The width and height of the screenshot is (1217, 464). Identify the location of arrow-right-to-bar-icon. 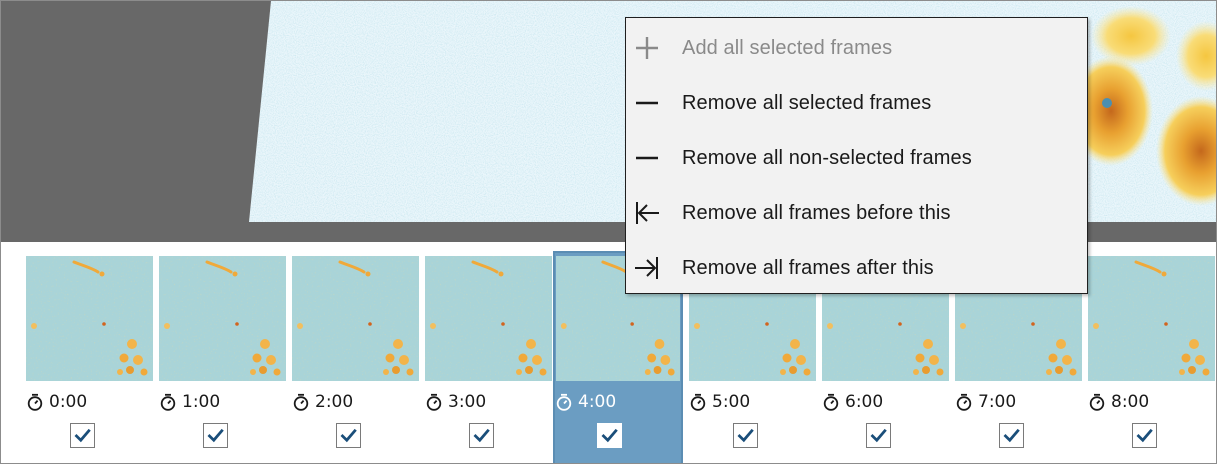
(646, 268).